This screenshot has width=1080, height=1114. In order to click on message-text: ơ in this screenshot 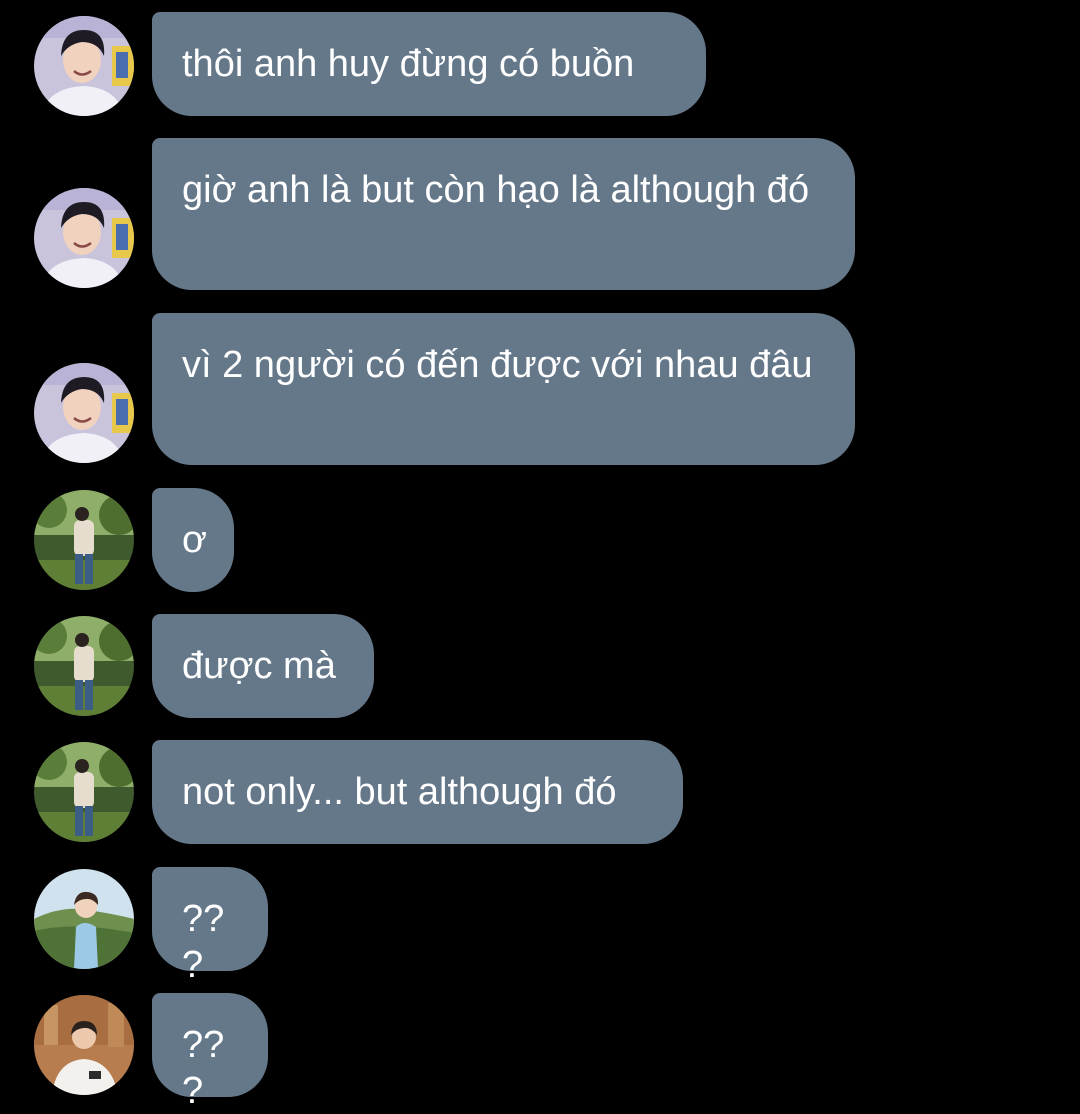, I will do `click(194, 540)`.